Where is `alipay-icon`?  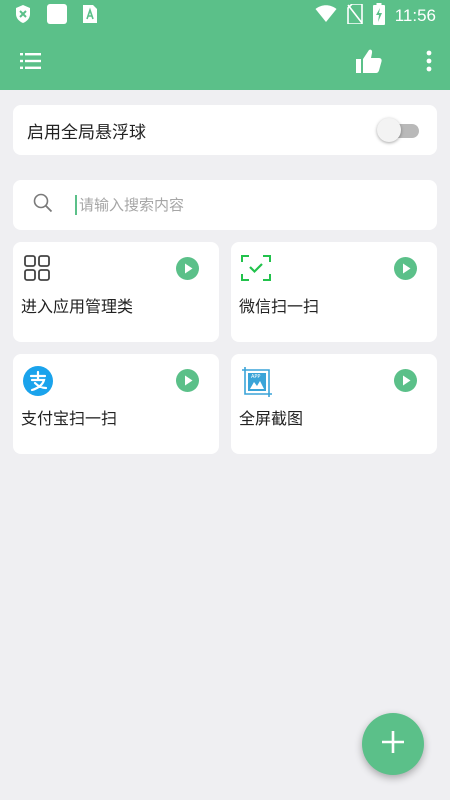
alipay-icon is located at coordinates (38, 381).